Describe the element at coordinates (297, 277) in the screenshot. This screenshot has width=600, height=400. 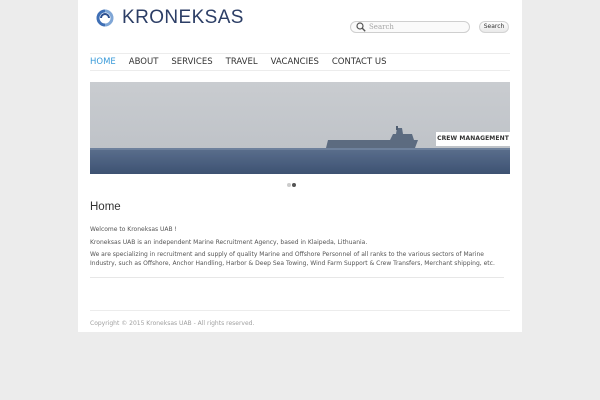
I see `content-divider` at that location.